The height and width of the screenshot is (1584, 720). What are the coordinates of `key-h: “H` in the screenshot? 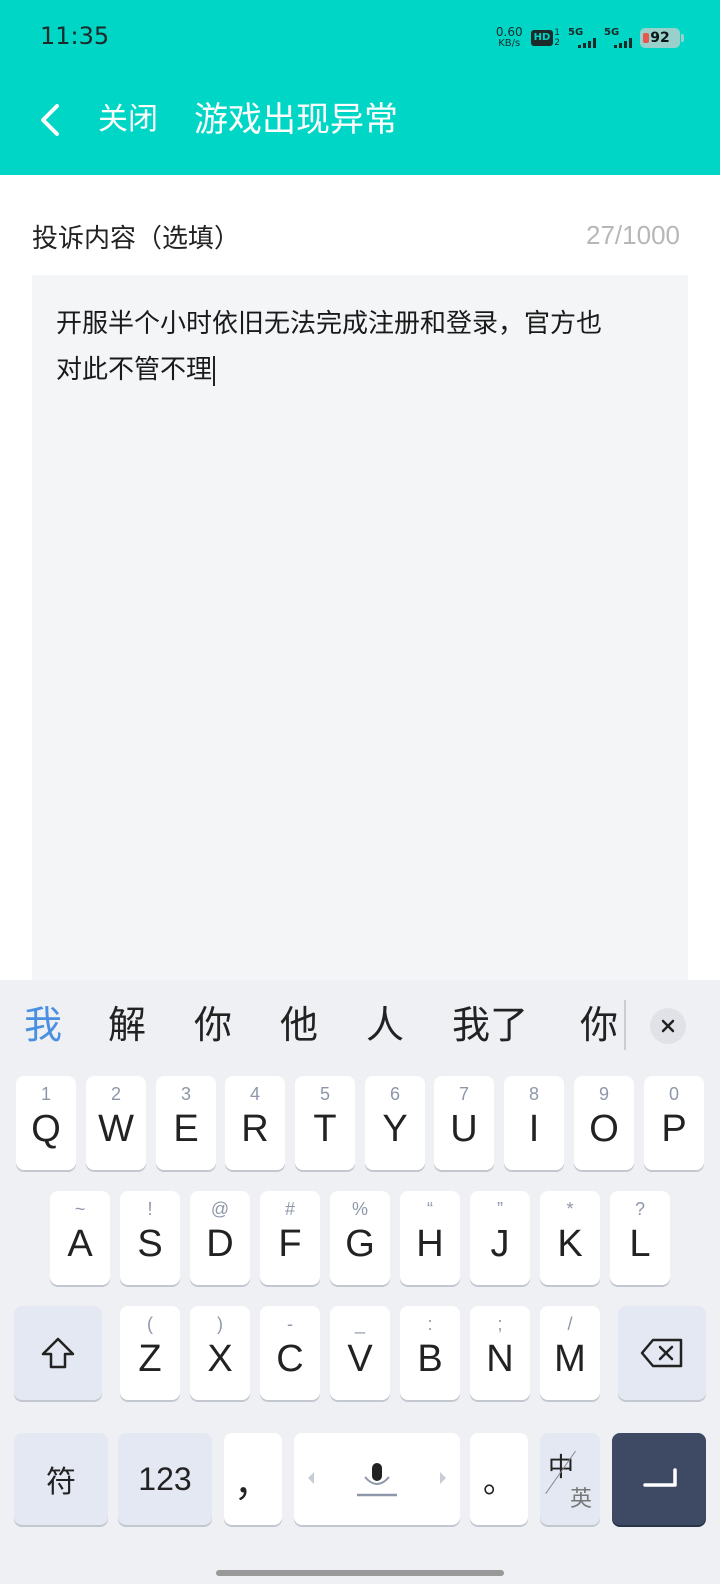 It's located at (430, 1238).